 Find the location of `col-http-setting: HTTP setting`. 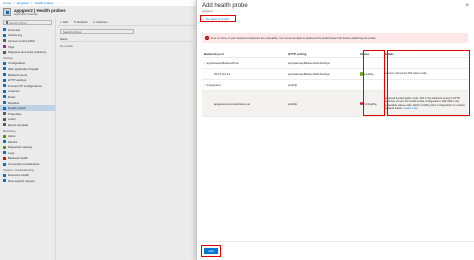

col-http-setting: HTTP setting is located at coordinates (297, 53).